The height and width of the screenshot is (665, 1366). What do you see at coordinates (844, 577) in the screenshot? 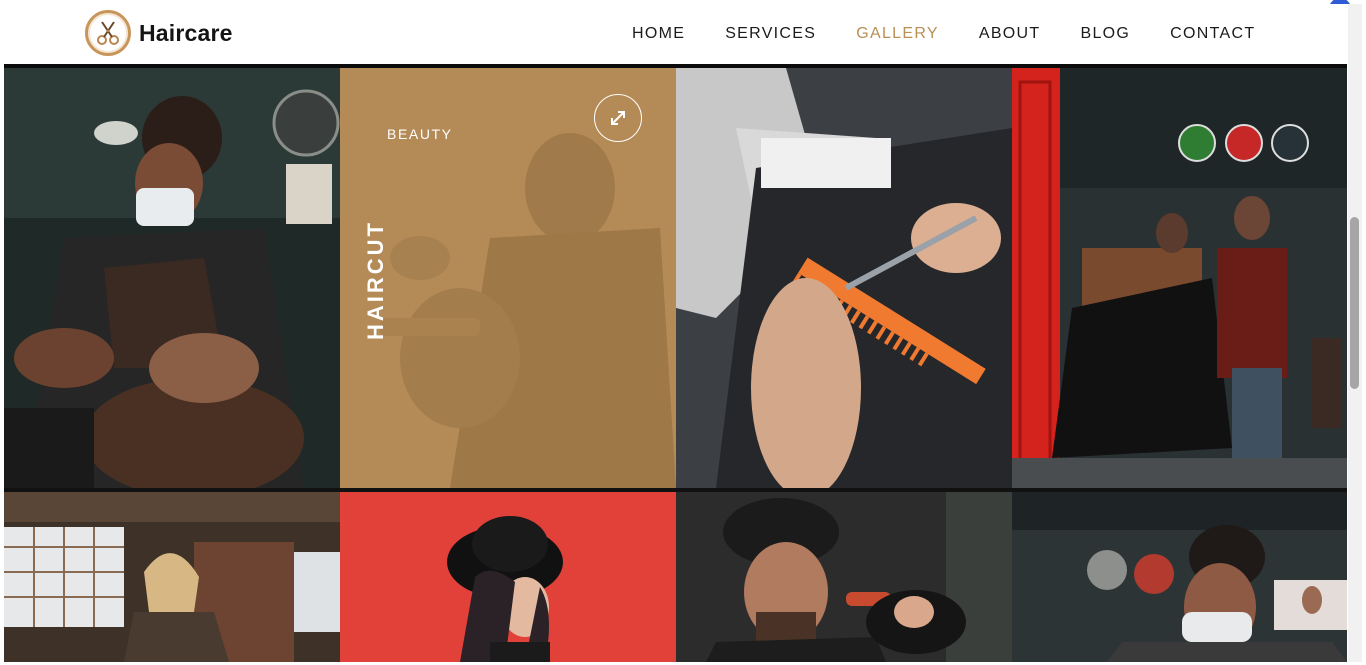
I see `gallery-image-barber-brush` at bounding box center [844, 577].